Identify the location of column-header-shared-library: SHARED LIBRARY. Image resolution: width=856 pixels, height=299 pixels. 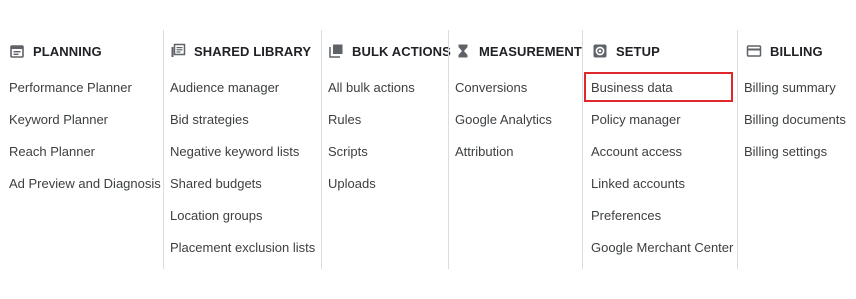
(240, 51).